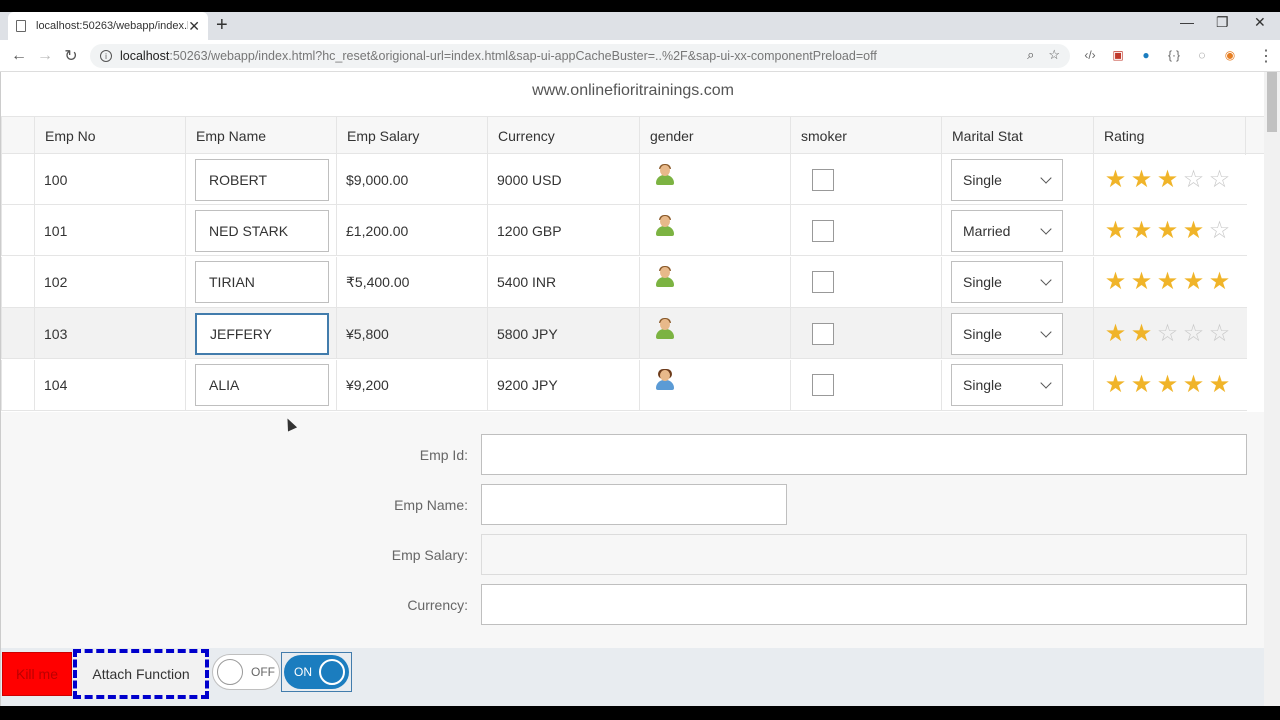 Image resolution: width=1280 pixels, height=720 pixels. Describe the element at coordinates (1169, 136) in the screenshot. I see `column-header-rating: Rating` at that location.